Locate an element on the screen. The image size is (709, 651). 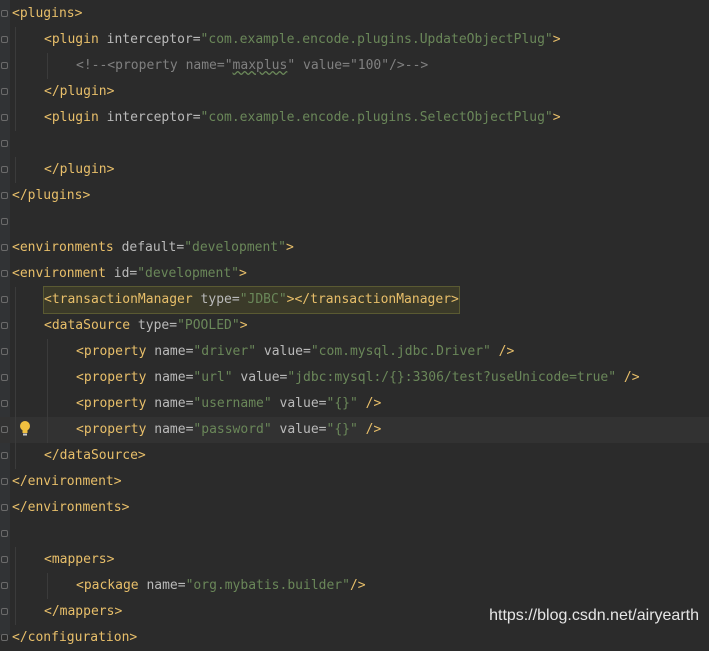
code-token: </dataSource> is located at coordinates (95, 455).